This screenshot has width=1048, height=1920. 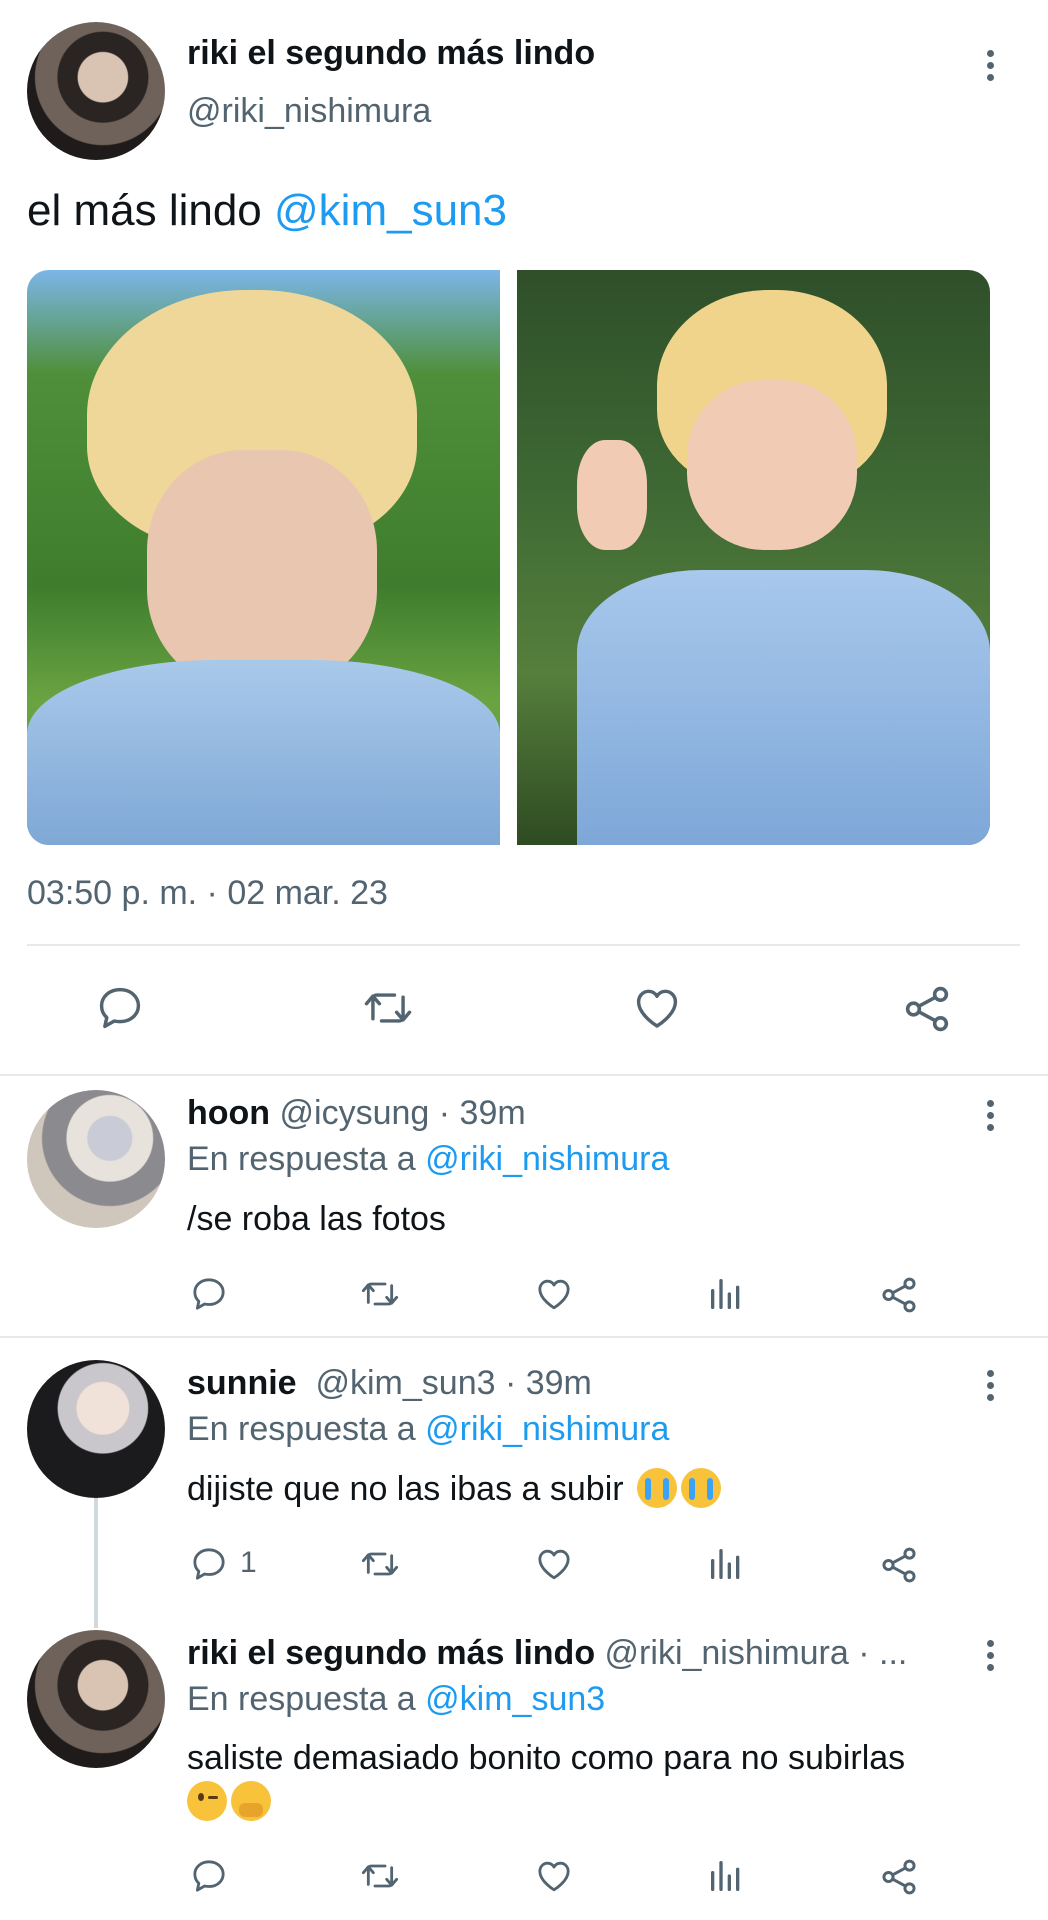 I want to click on author-display-name: riki el segundo más lindo, so click(x=391, y=53).